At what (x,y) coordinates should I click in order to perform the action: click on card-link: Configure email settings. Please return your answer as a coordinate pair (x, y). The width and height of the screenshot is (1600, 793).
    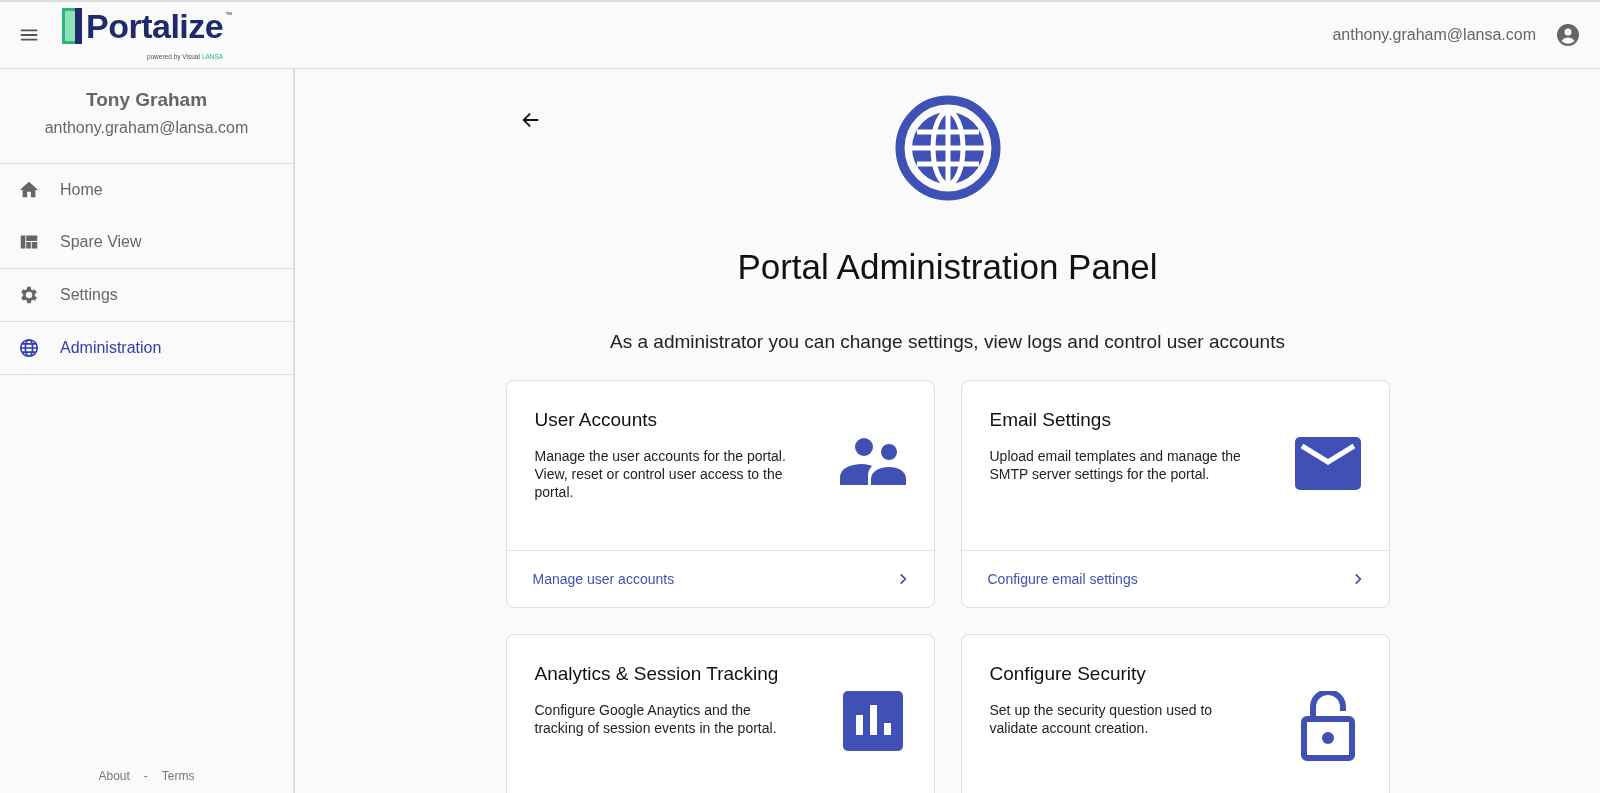
    Looking at the image, I should click on (1175, 579).